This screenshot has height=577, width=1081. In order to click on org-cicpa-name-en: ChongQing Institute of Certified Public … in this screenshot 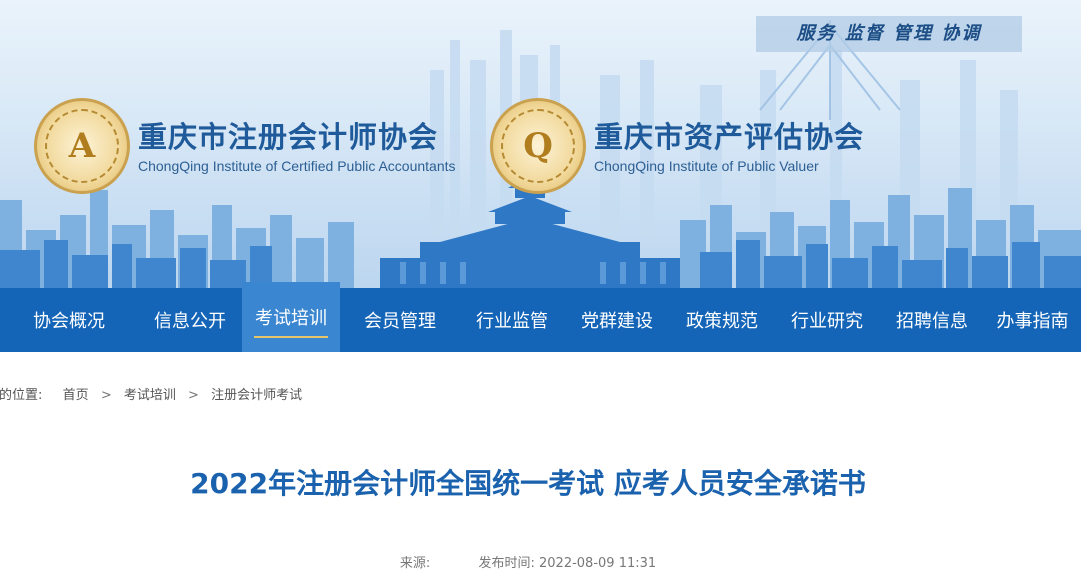, I will do `click(297, 166)`.